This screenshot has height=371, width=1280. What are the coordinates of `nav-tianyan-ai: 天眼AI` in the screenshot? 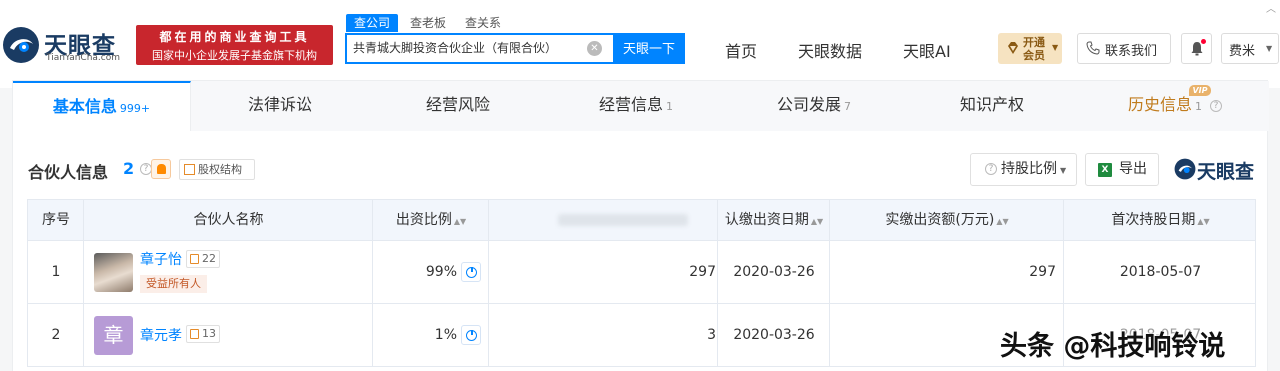 It's located at (927, 50).